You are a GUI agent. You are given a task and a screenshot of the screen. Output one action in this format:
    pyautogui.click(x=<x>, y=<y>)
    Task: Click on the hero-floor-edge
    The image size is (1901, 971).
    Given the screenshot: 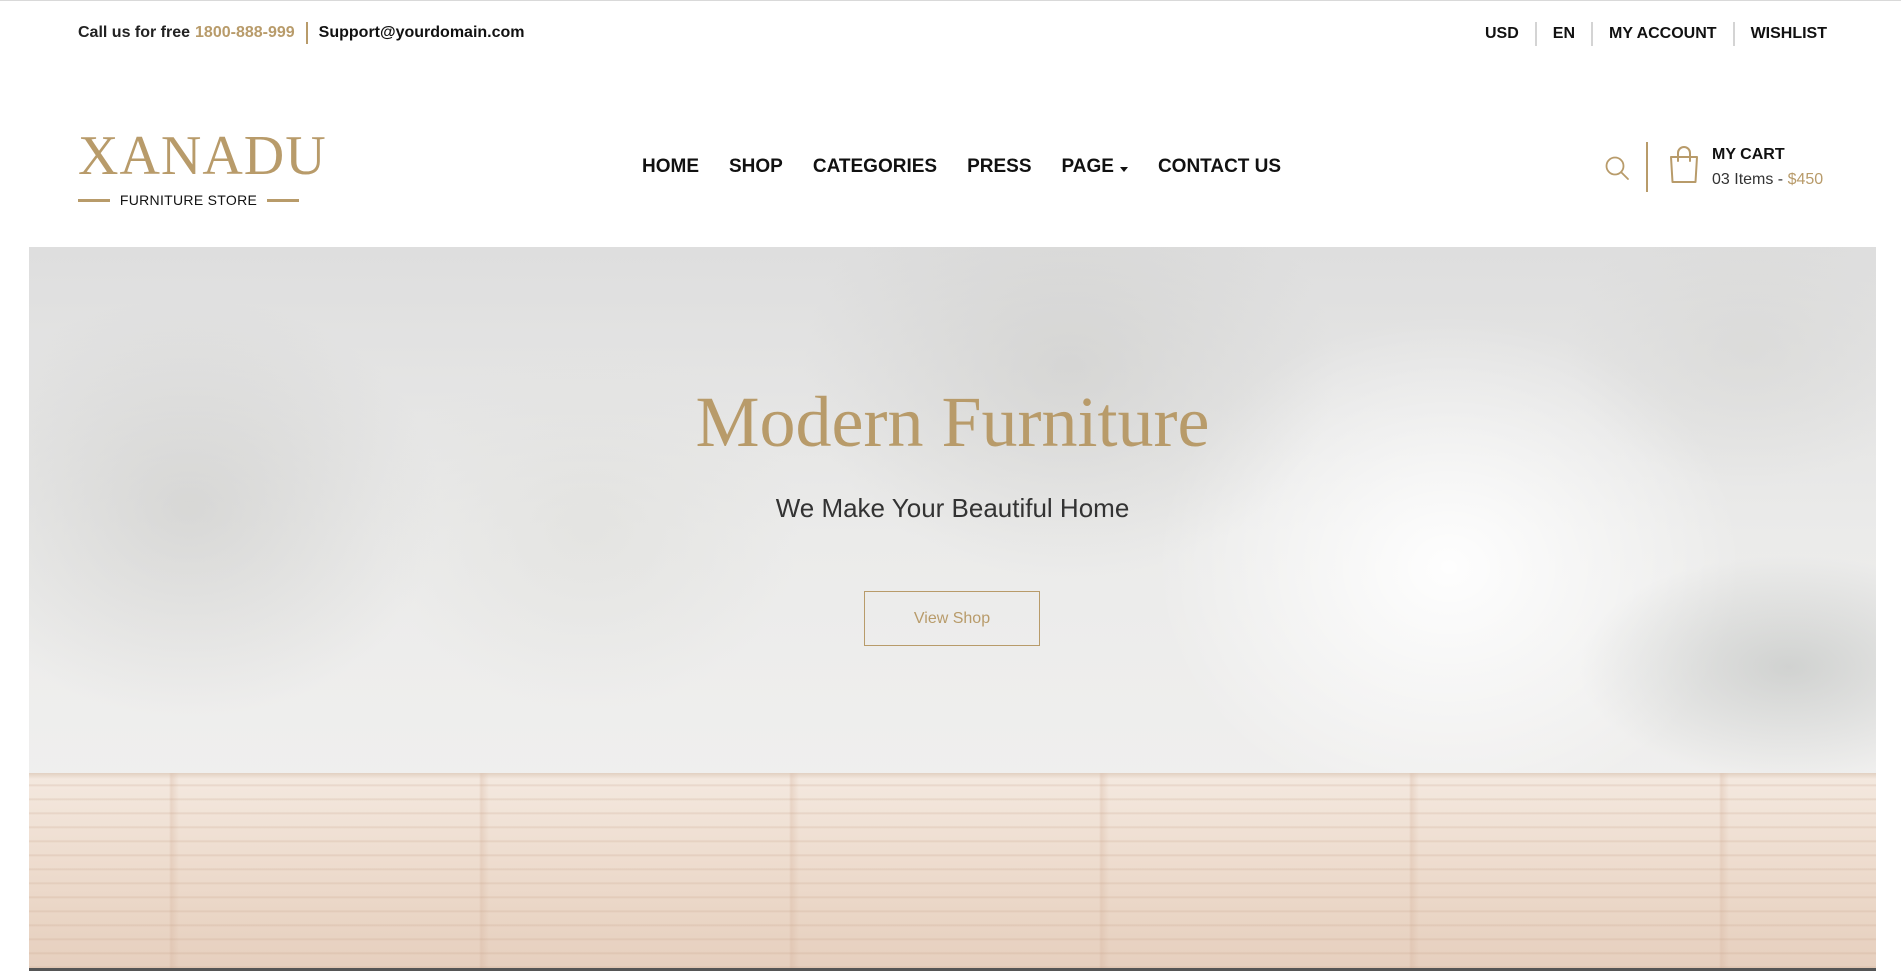 What is the action you would take?
    pyautogui.click(x=952, y=776)
    